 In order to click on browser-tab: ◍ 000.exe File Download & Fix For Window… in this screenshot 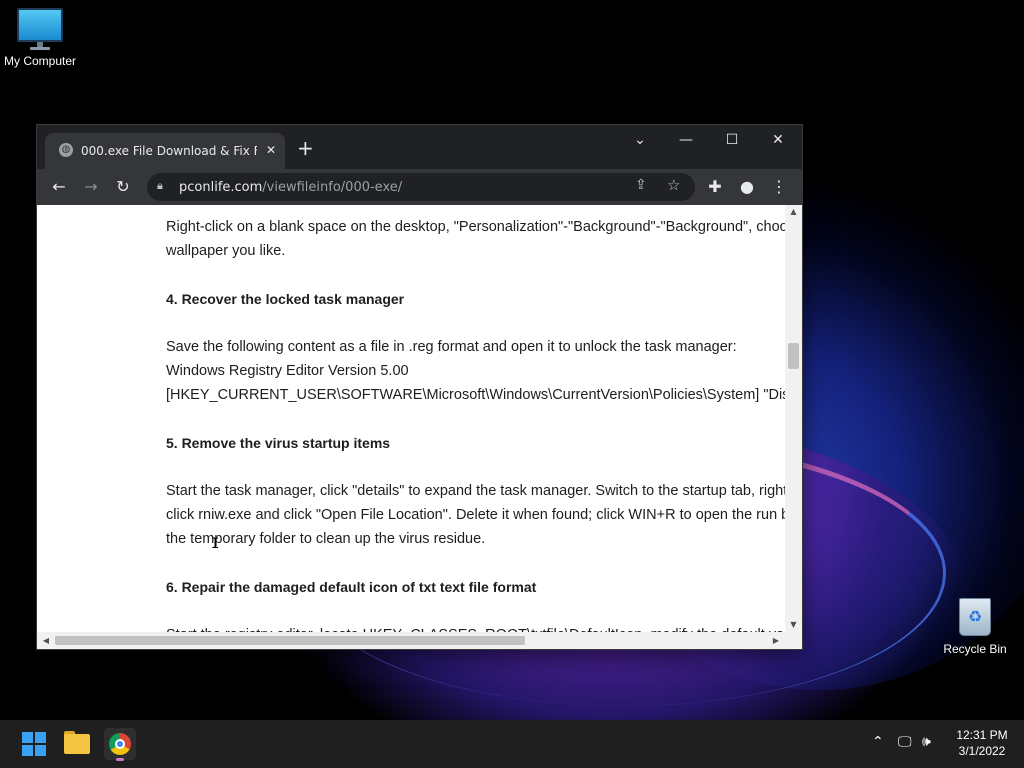, I will do `click(165, 151)`.